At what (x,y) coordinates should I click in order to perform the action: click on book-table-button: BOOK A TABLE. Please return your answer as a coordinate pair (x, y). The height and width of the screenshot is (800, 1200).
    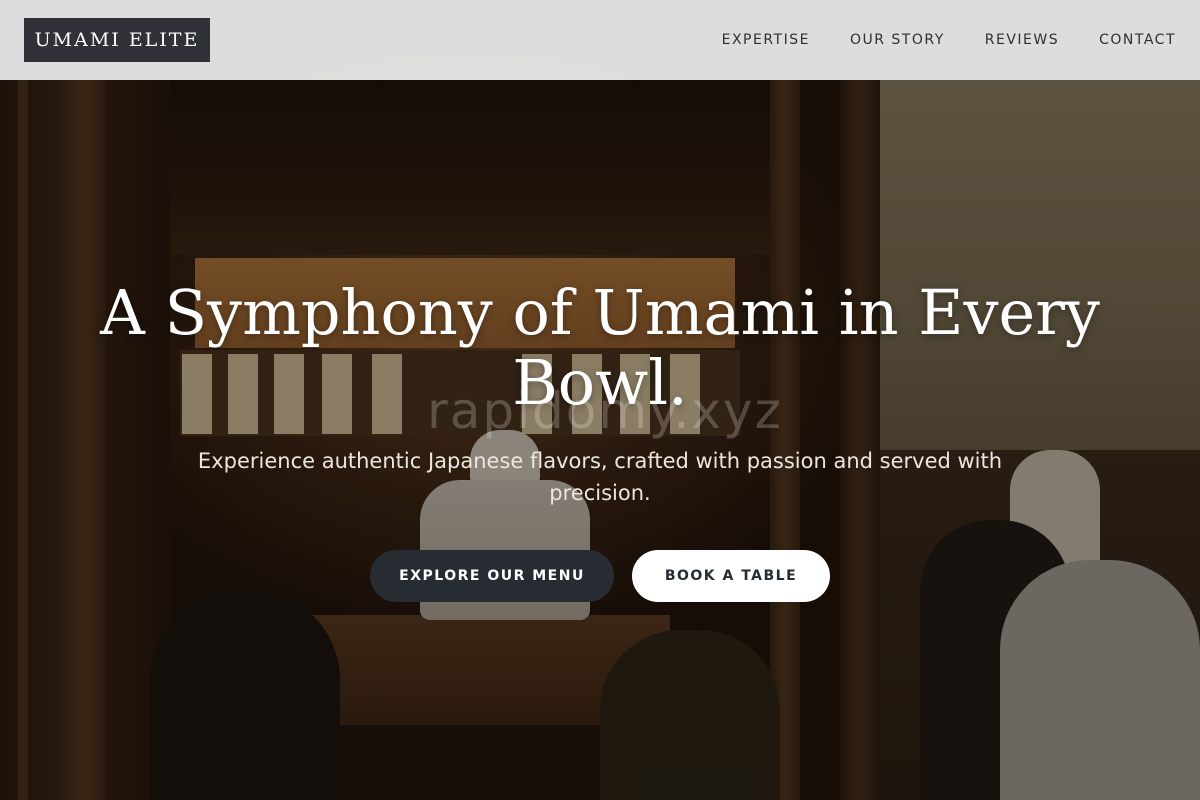
    Looking at the image, I should click on (731, 576).